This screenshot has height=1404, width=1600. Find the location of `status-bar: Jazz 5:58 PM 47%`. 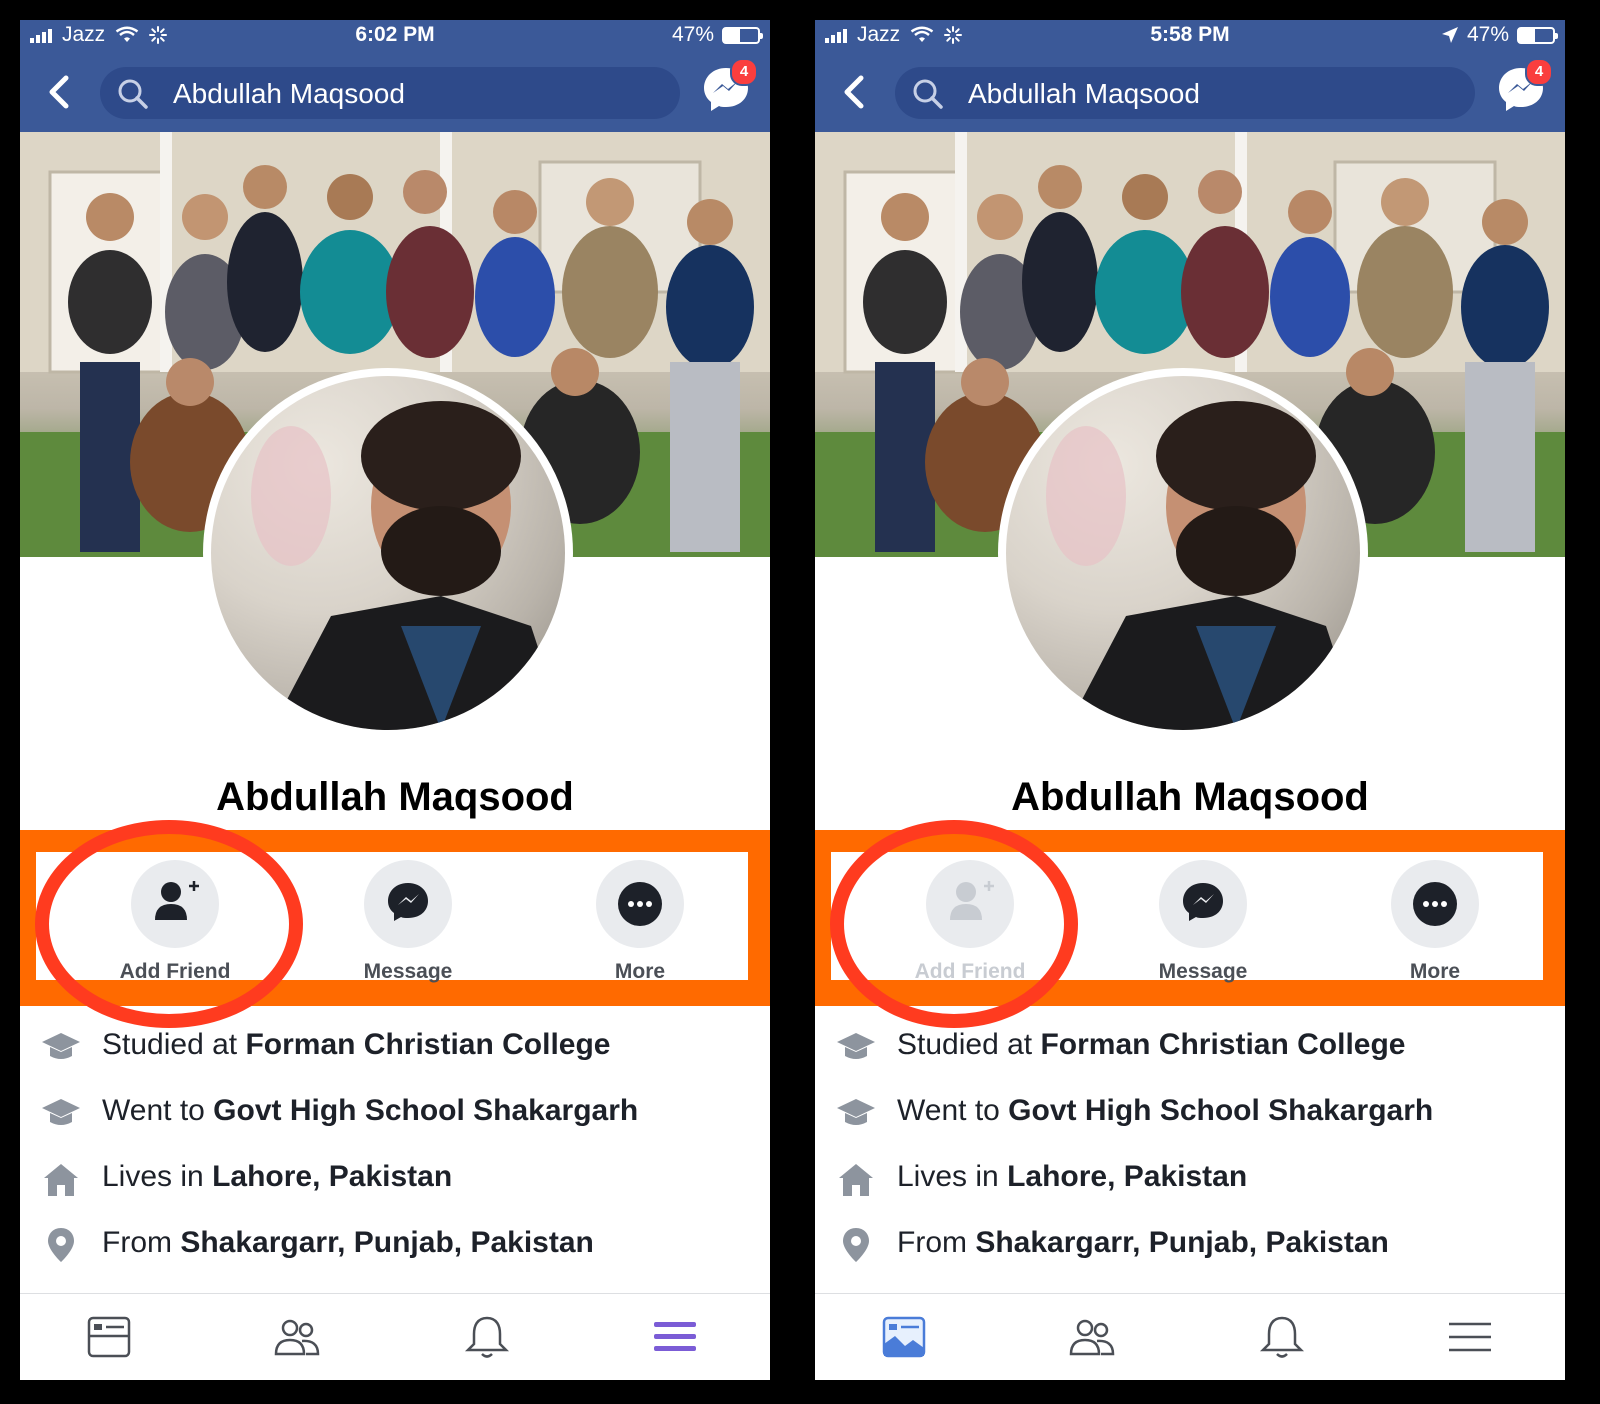

status-bar: Jazz 5:58 PM 47% is located at coordinates (1190, 35).